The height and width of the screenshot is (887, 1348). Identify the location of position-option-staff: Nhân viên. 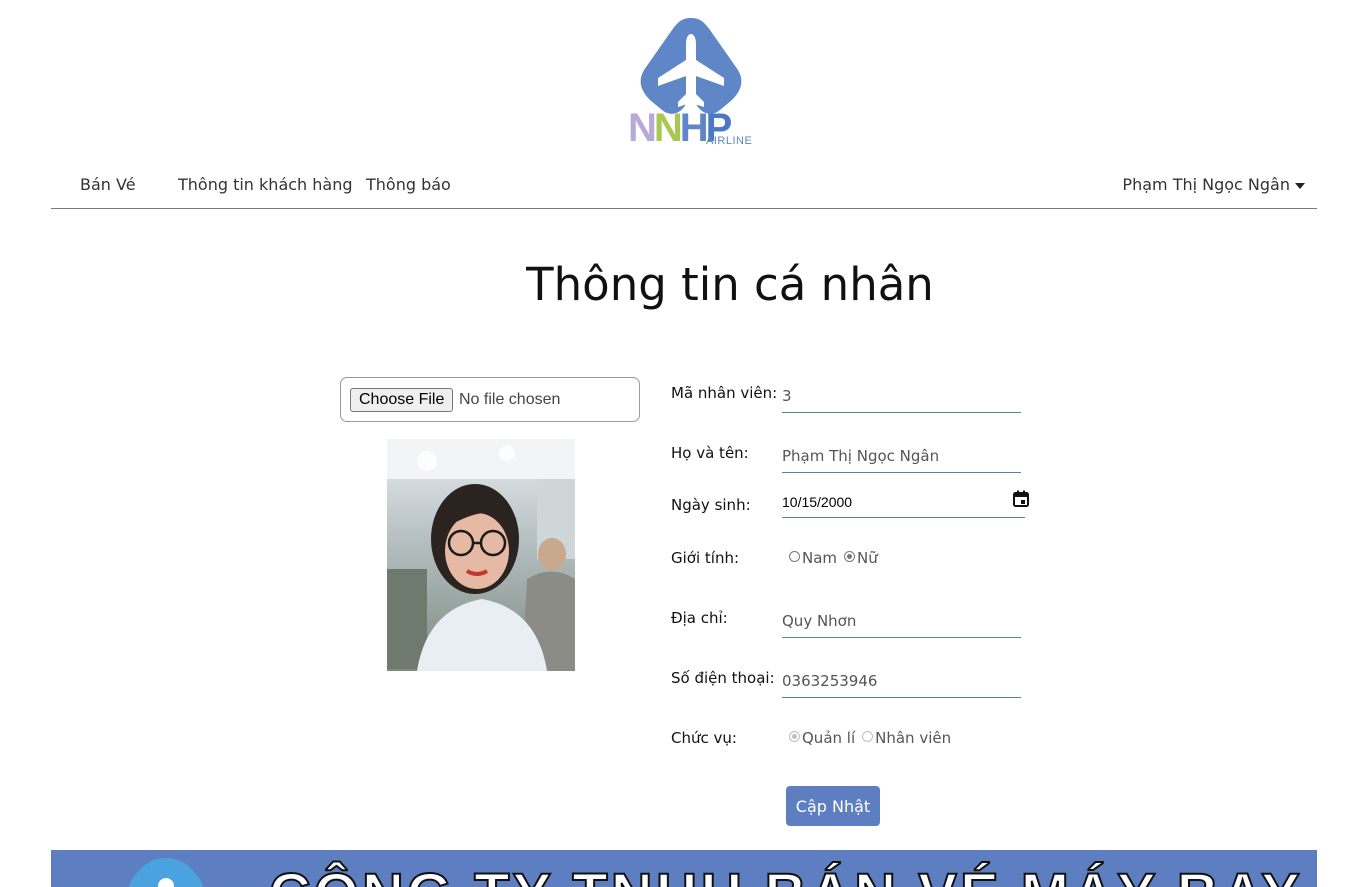
(913, 738).